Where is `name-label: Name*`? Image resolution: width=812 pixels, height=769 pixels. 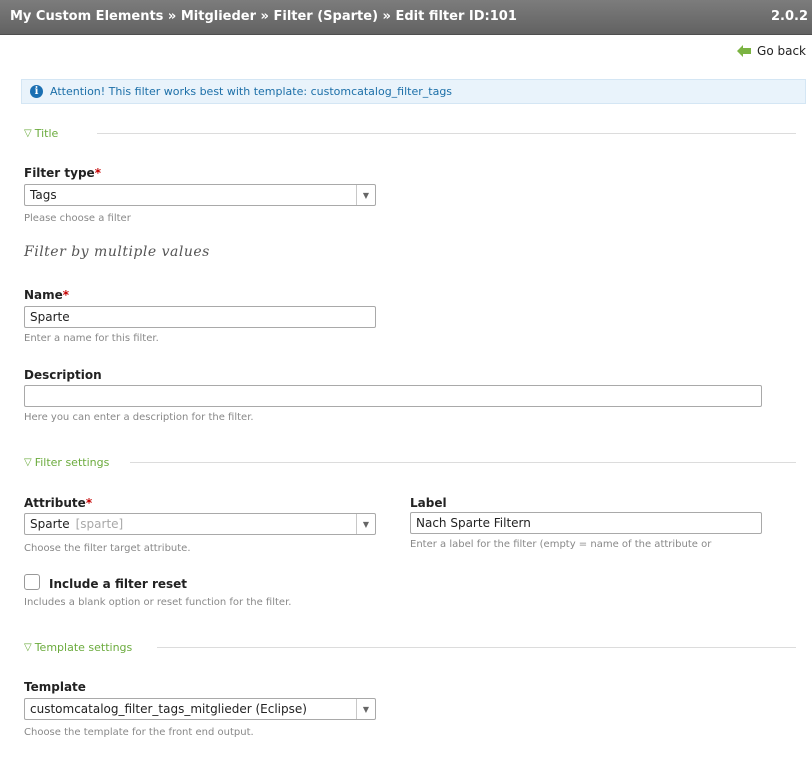 name-label: Name* is located at coordinates (47, 295).